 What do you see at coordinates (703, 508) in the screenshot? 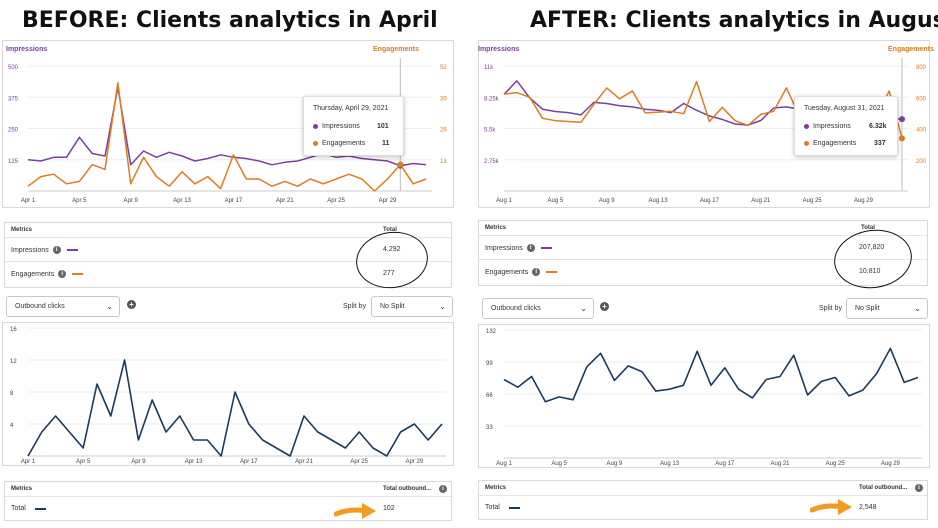
I see `outbound-total-row: Total 2,548` at bounding box center [703, 508].